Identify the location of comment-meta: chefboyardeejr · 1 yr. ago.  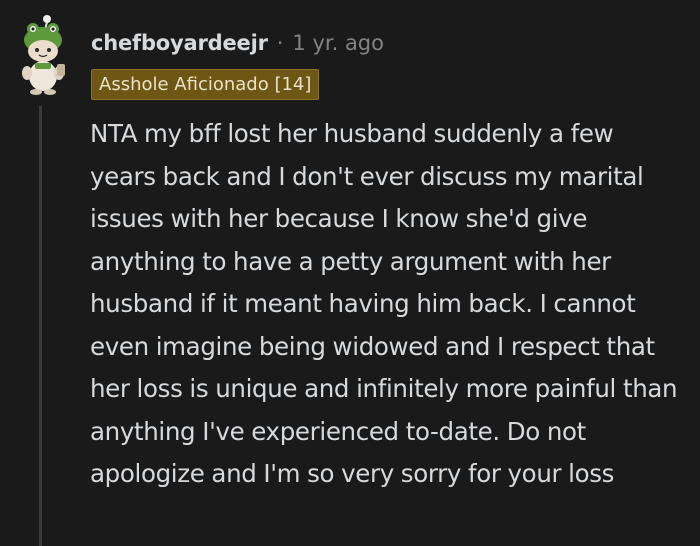
(237, 43).